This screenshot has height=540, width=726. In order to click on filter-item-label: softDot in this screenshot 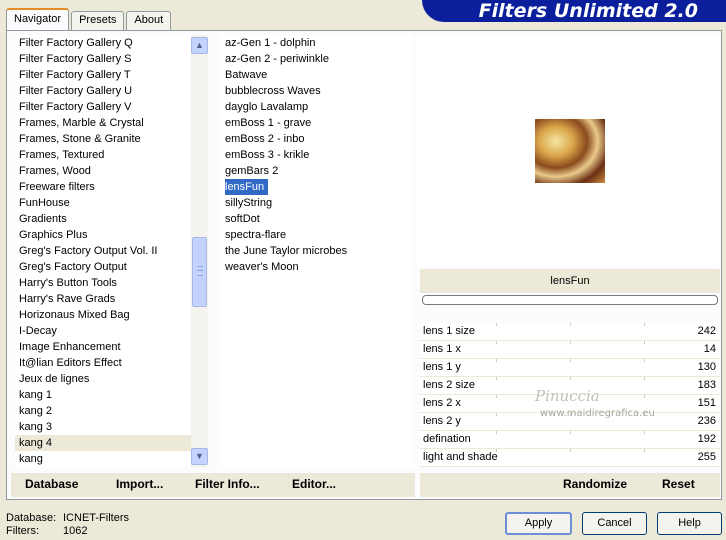, I will do `click(242, 219)`.